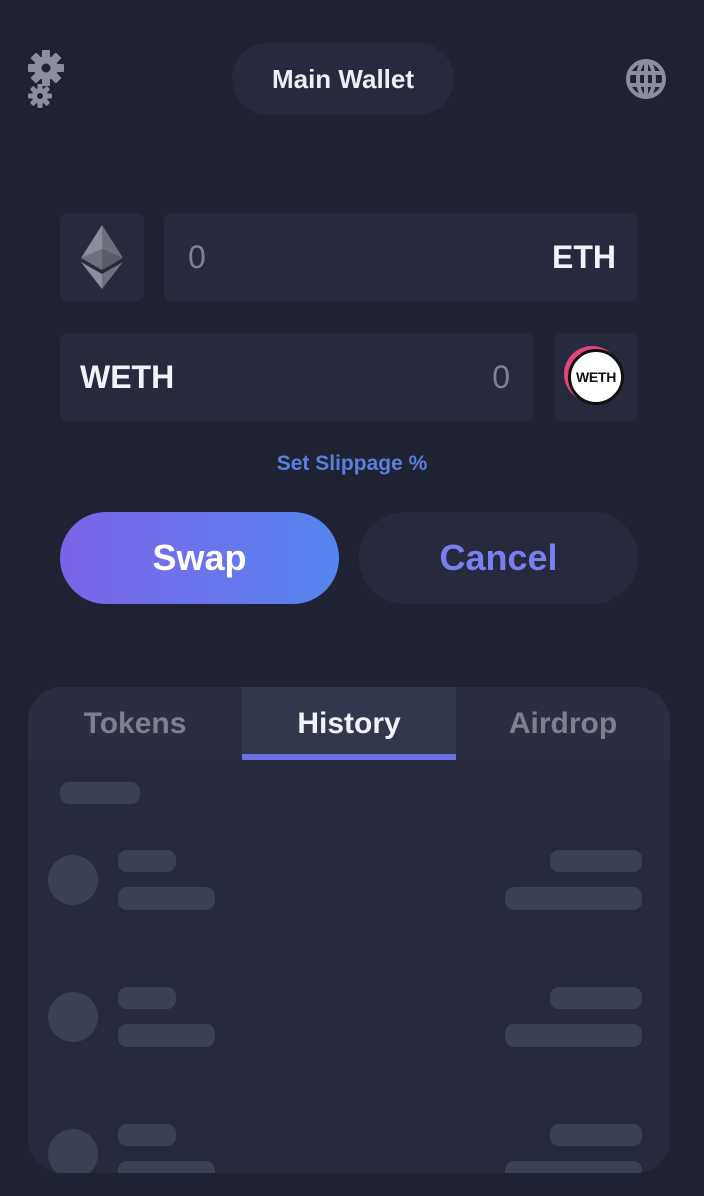 The image size is (704, 1196). What do you see at coordinates (297, 377) in the screenshot?
I see `to-amount-field: WETH 0` at bounding box center [297, 377].